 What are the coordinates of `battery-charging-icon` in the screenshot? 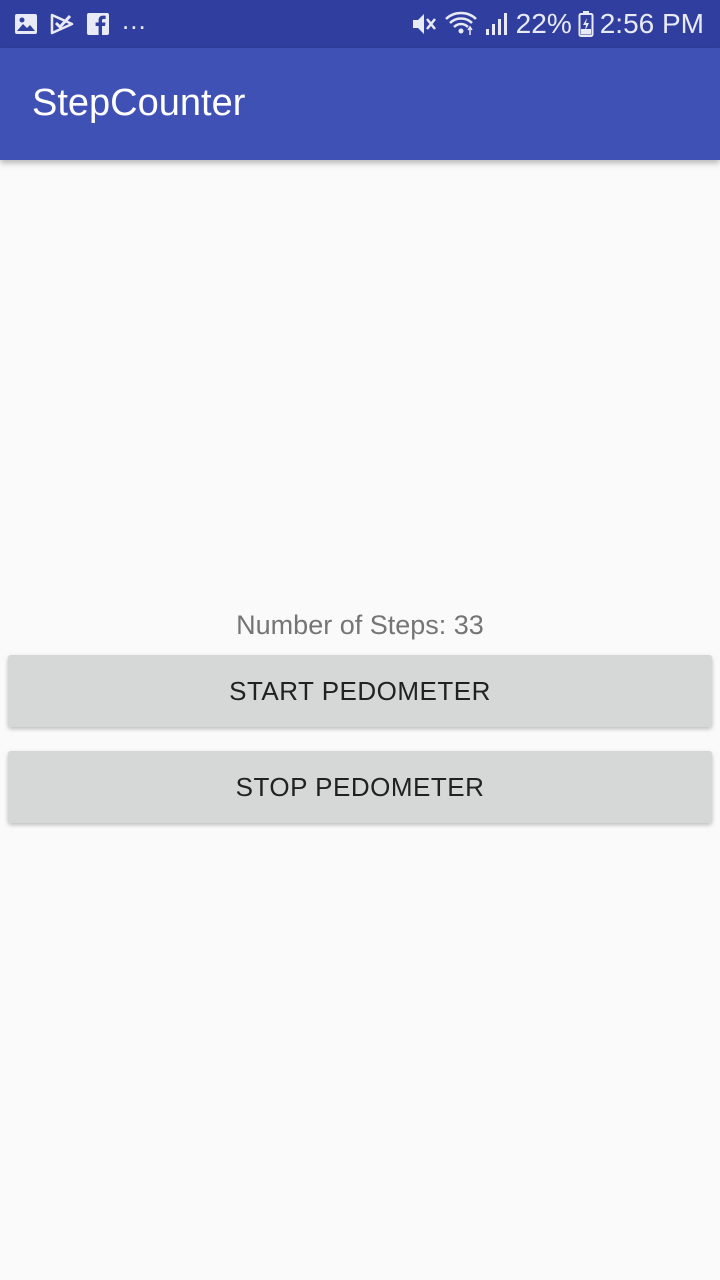 It's located at (586, 24).